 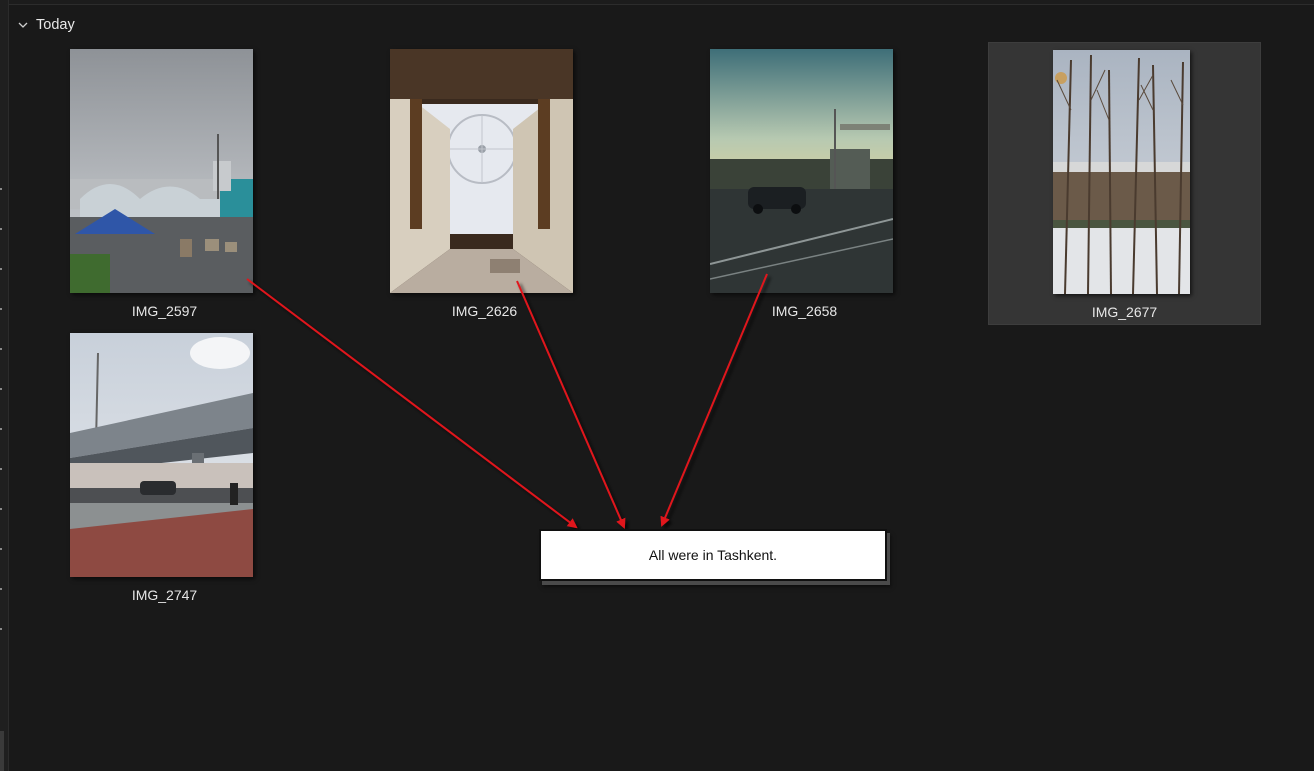 I want to click on corridor-photo-icon, so click(x=481, y=171).